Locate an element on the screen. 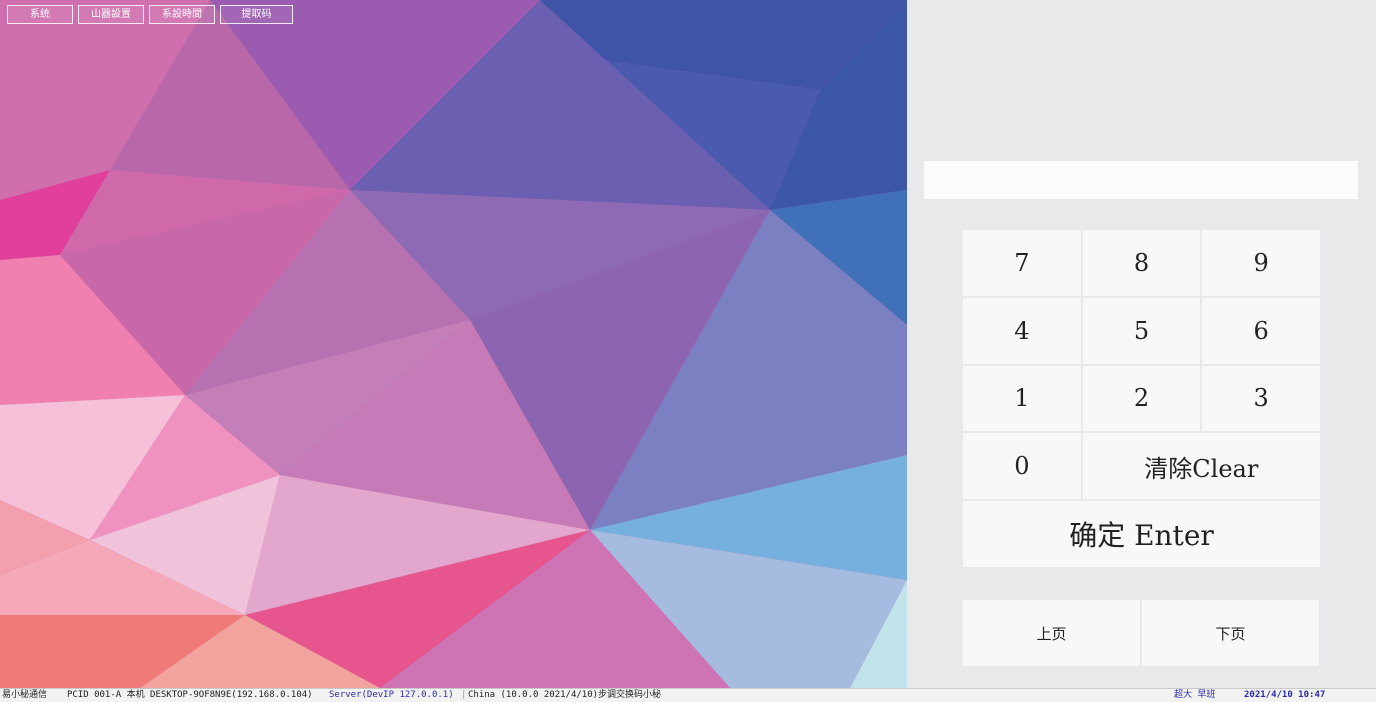 This screenshot has height=702, width=1376. key-7: 7 is located at coordinates (1022, 263).